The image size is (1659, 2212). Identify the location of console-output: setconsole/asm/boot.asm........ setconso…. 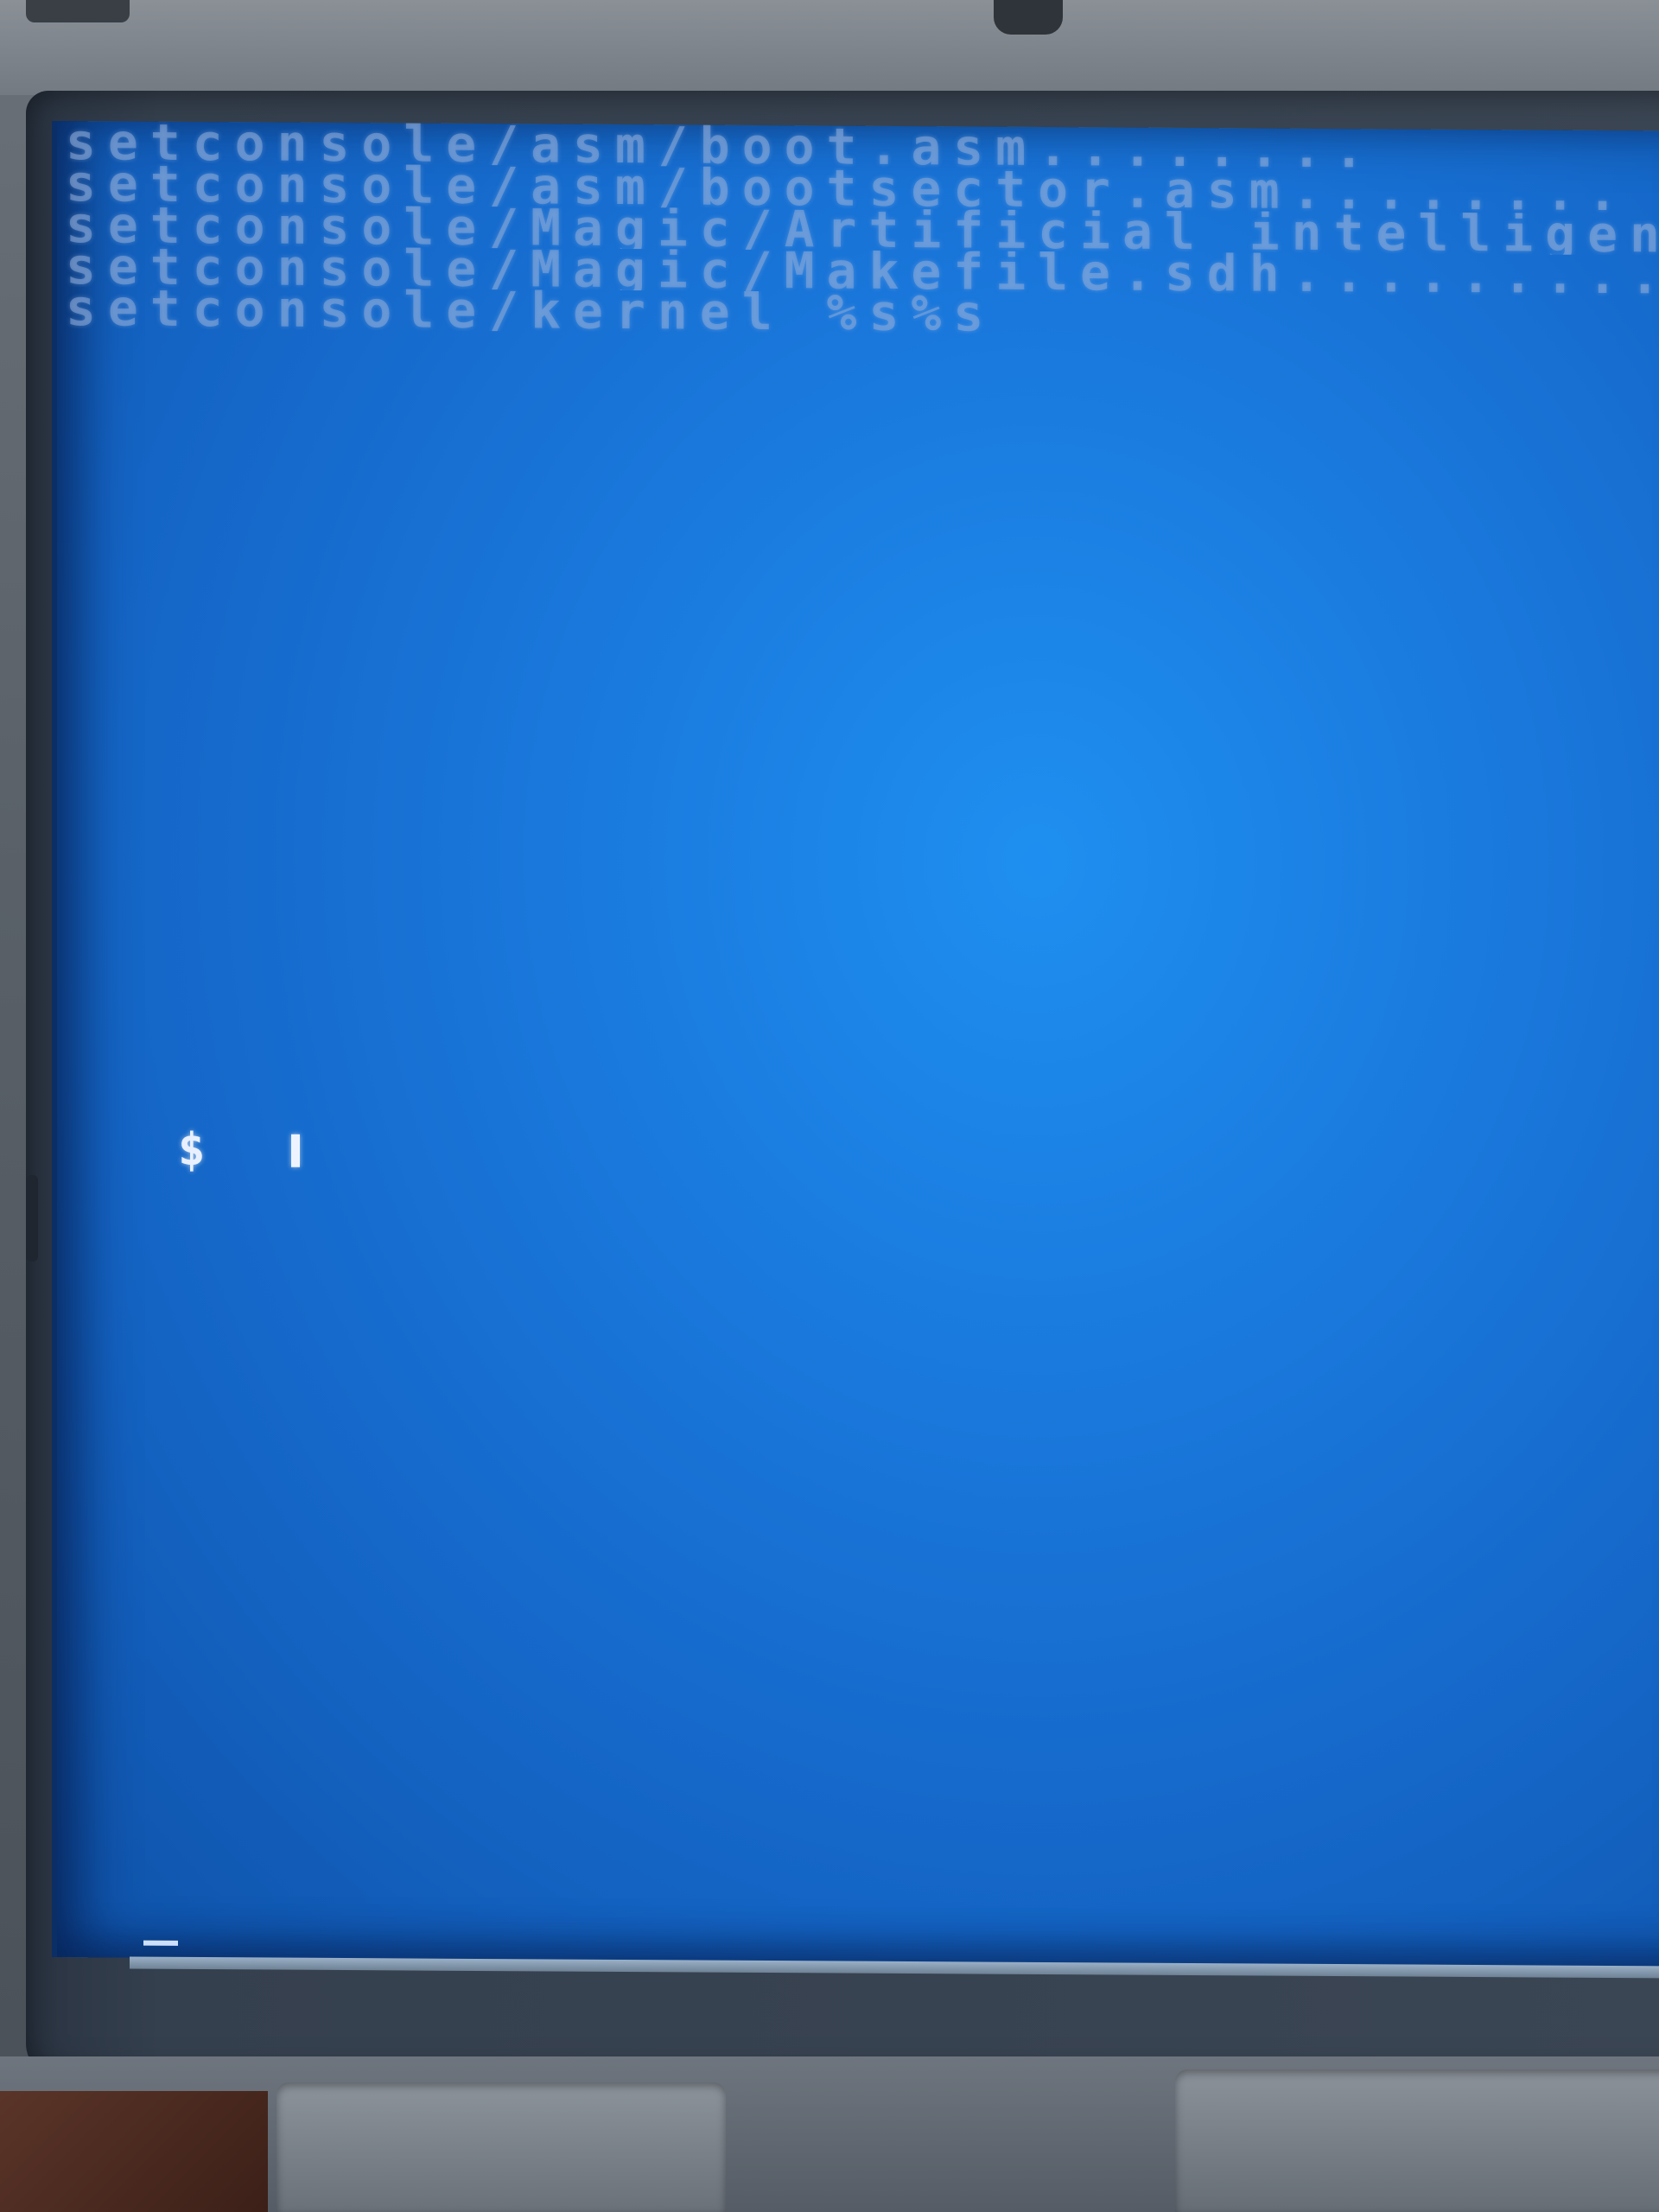
(862, 230).